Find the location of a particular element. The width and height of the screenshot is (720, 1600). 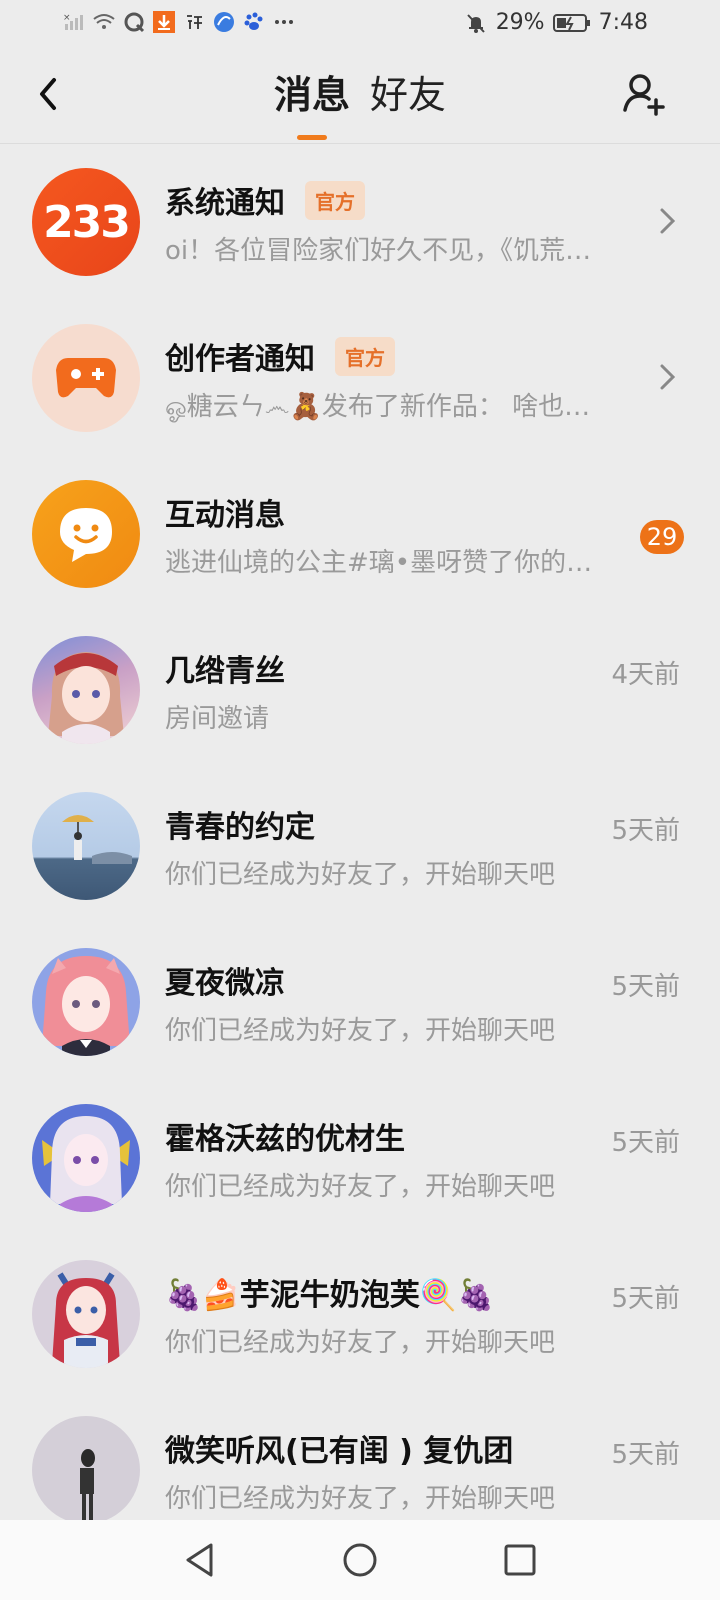

add-person-icon is located at coordinates (644, 95).